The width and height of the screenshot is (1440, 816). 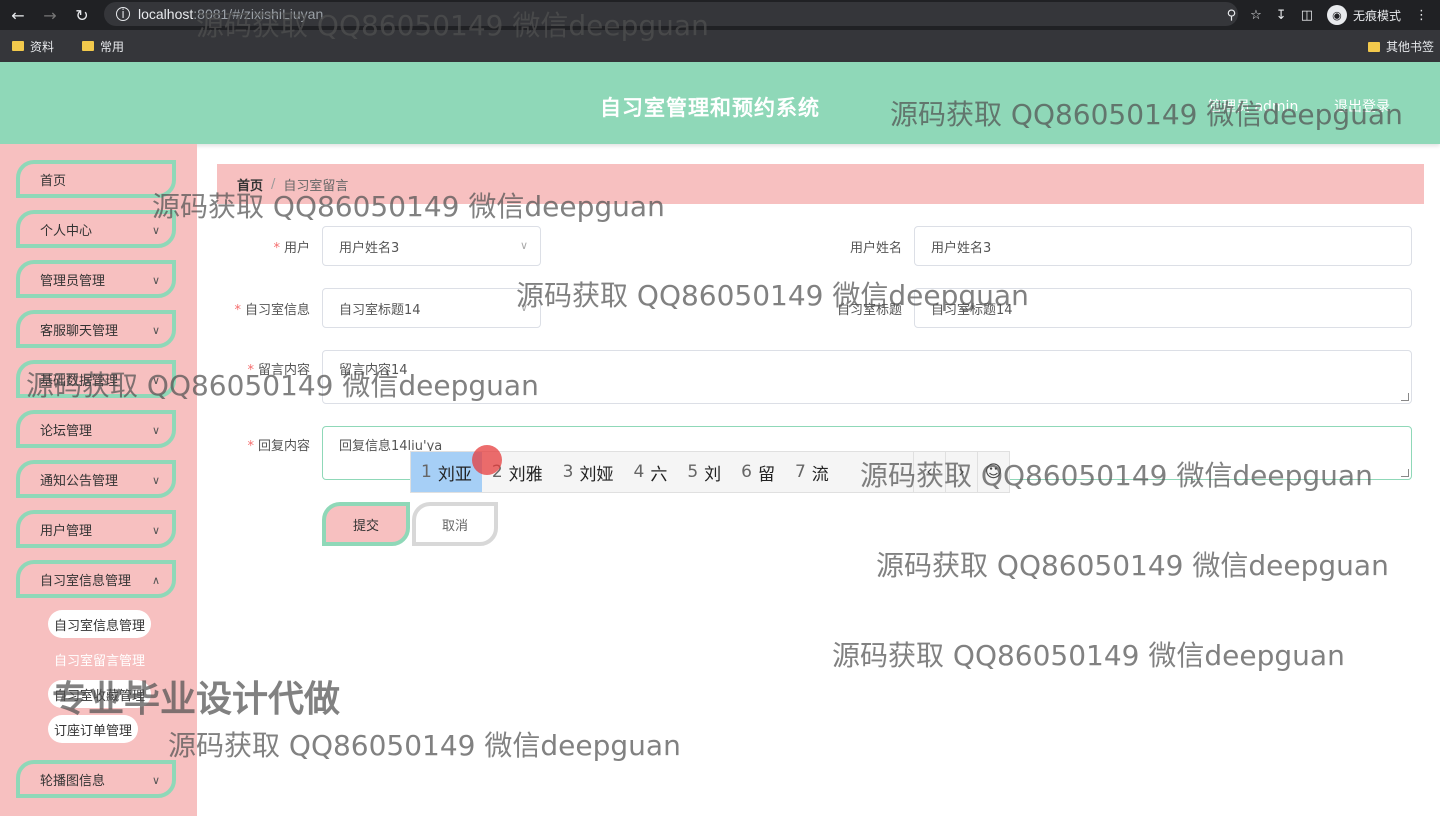 I want to click on watermark-big: 专业毕业设计代做, so click(x=196, y=699).